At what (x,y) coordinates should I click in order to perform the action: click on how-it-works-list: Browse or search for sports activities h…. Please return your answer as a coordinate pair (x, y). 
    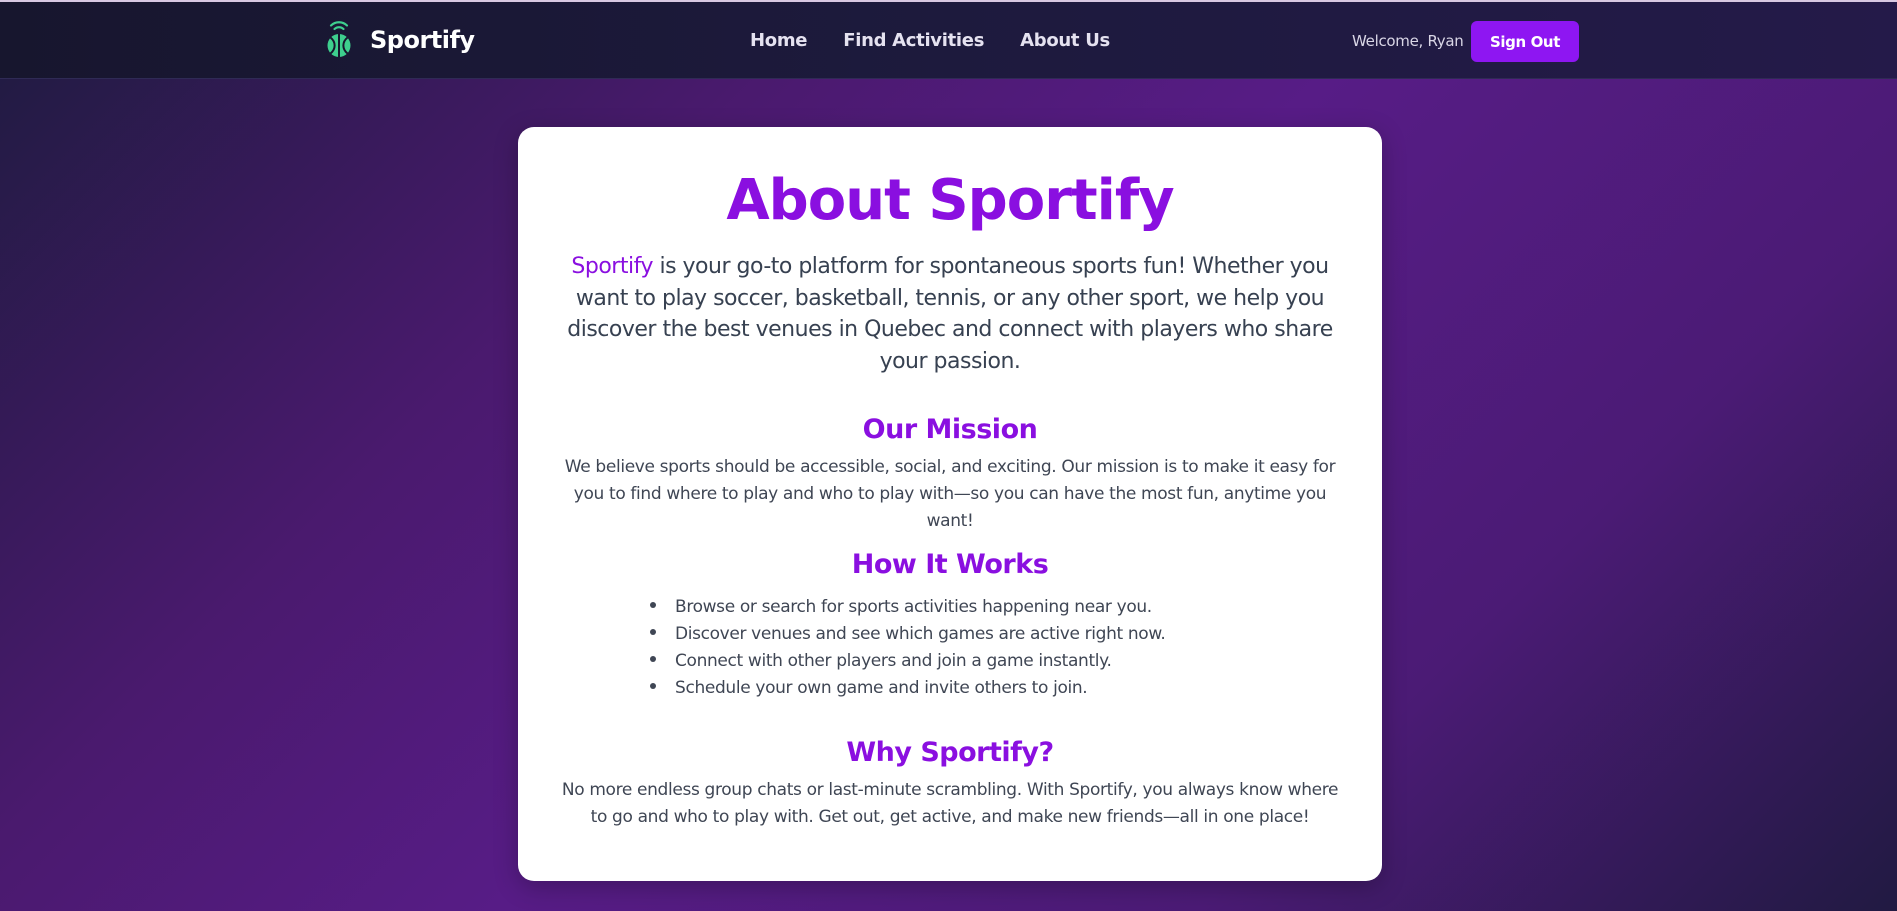
    Looking at the image, I should click on (908, 648).